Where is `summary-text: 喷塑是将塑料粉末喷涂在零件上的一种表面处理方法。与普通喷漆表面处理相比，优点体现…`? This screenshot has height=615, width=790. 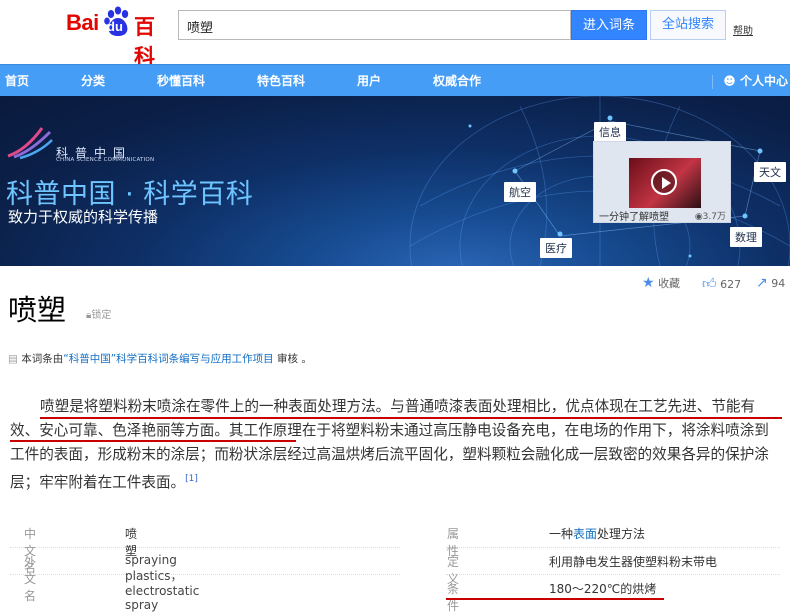 summary-text: 喷塑是将塑料粉末喷涂在零件上的一种表面处理方法。与普通喷漆表面处理相比，优点体现… is located at coordinates (389, 444).